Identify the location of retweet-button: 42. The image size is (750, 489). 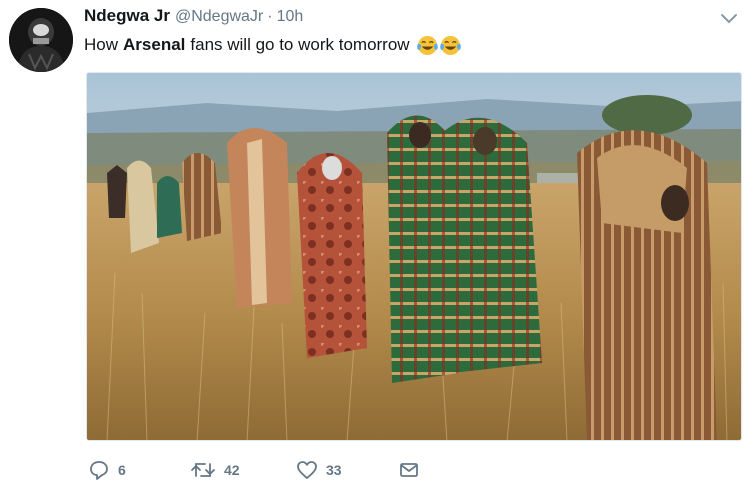
(215, 470).